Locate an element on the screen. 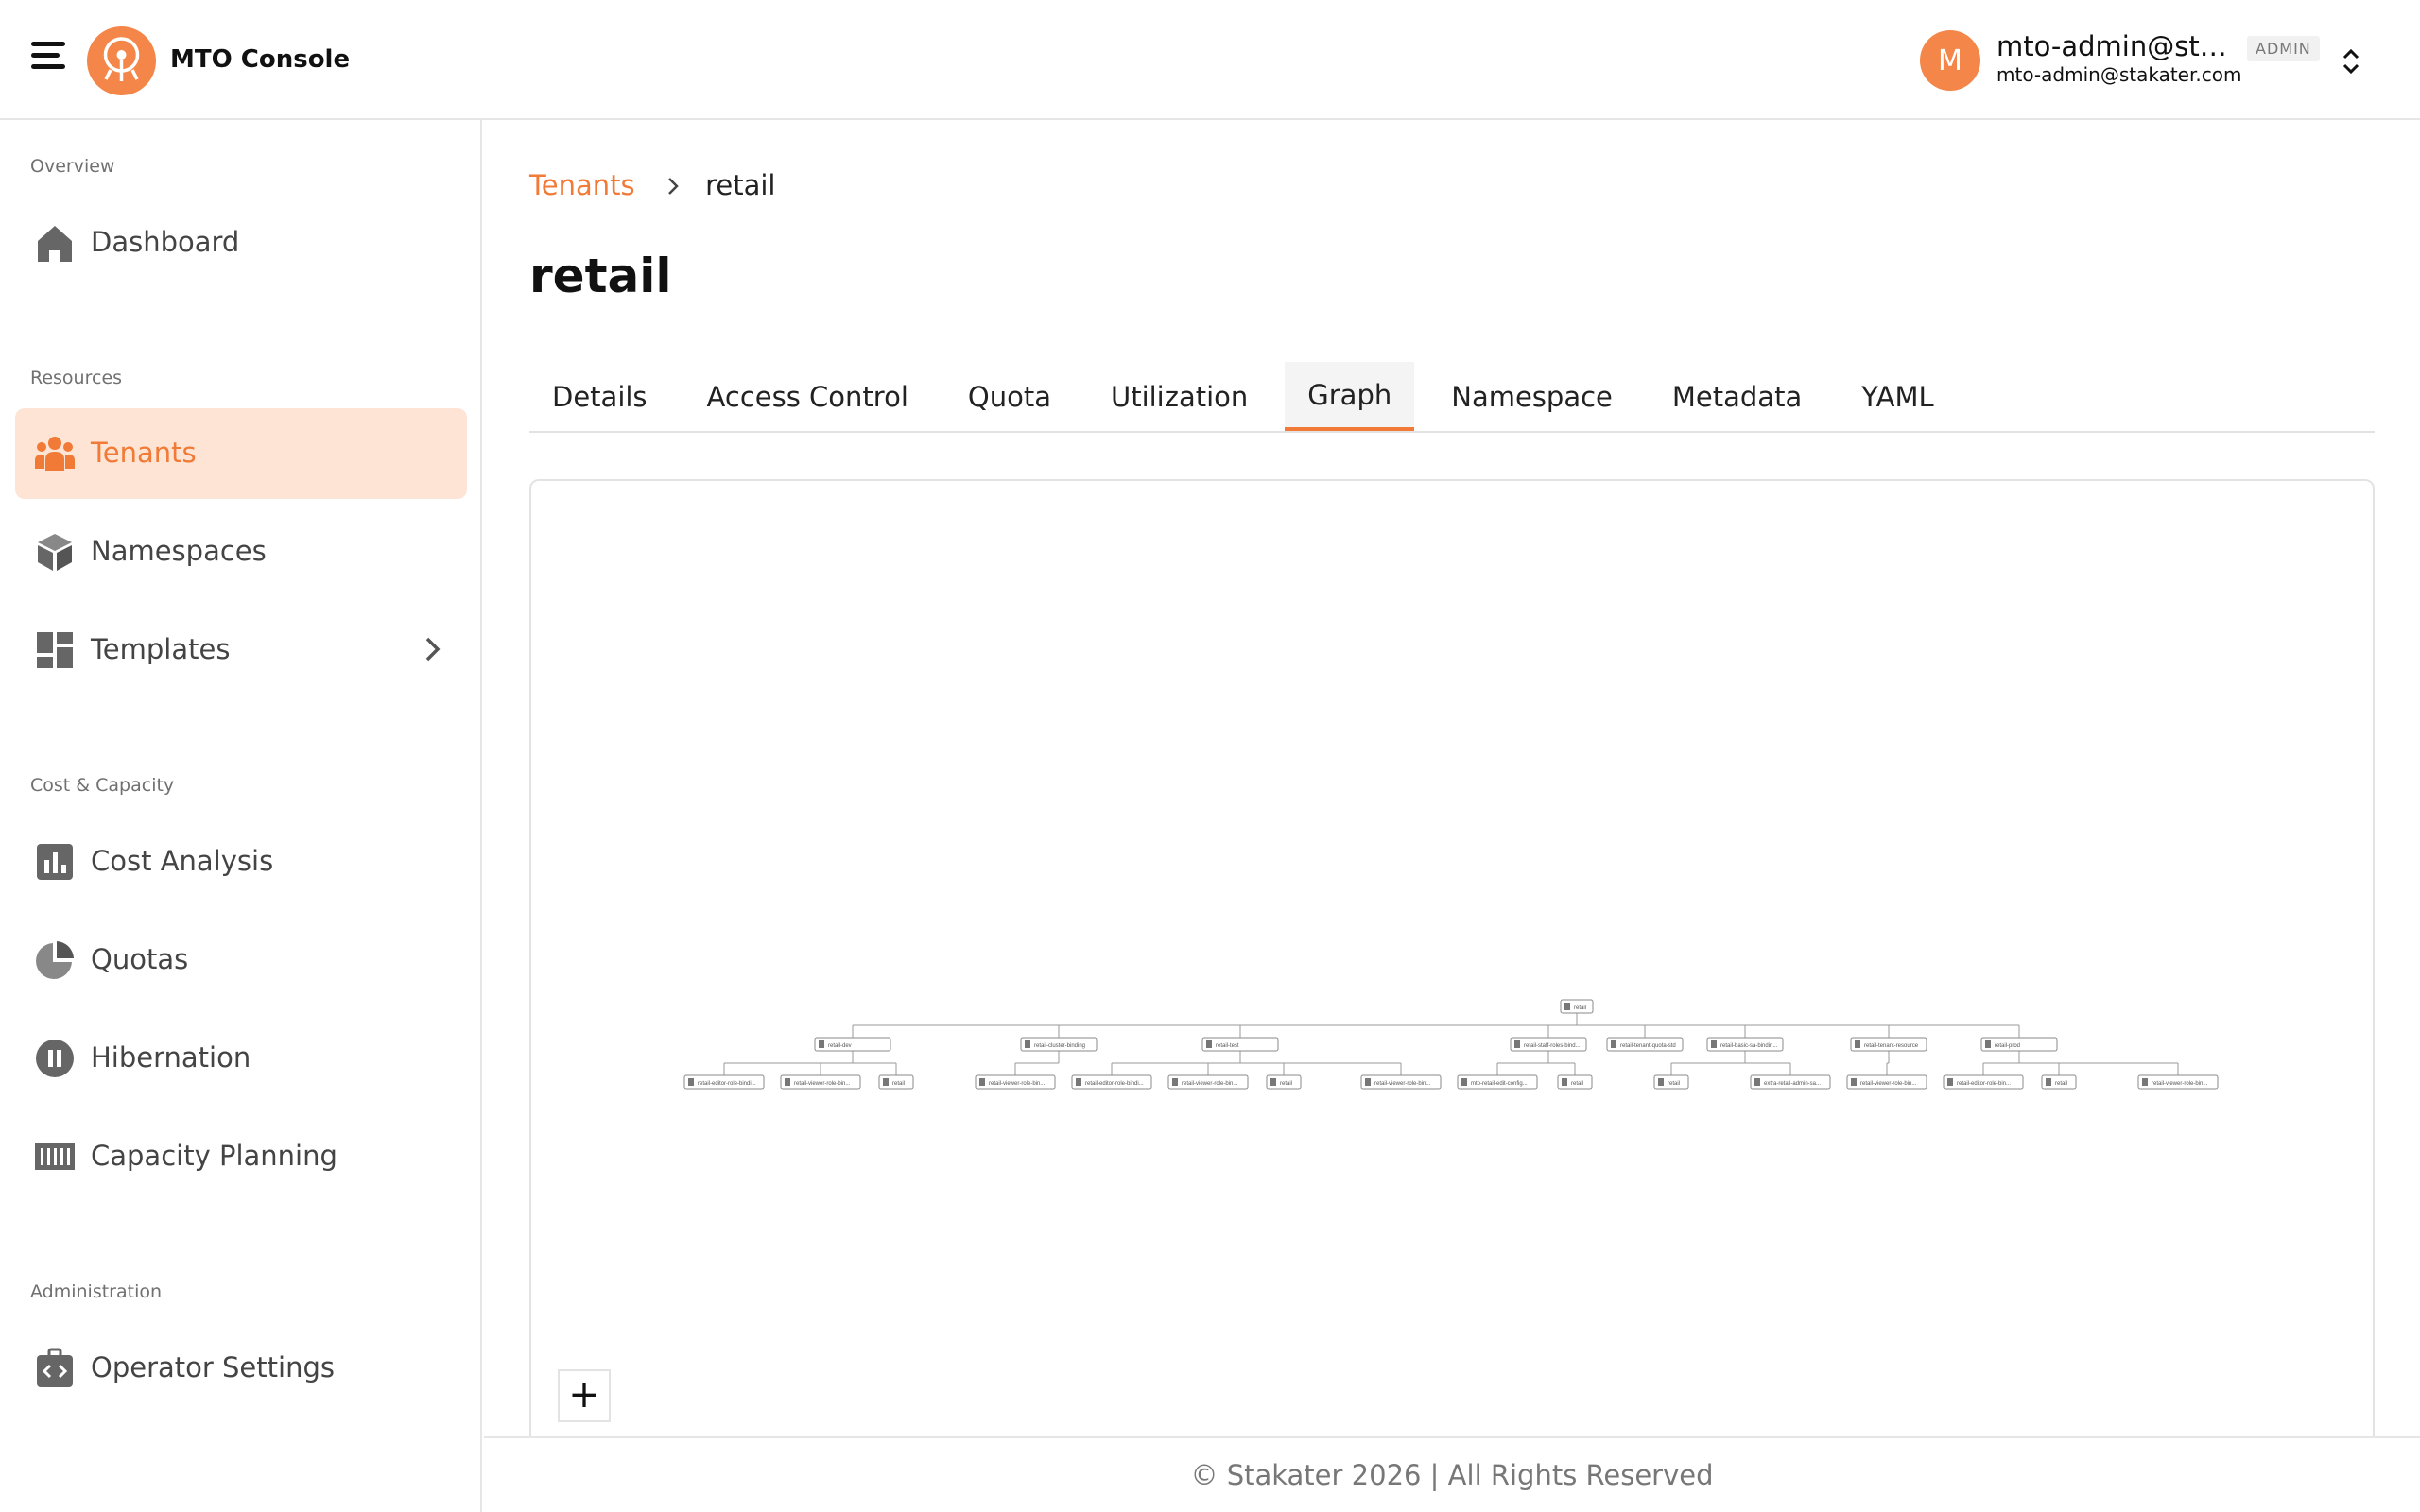  graph-node: retail-test is located at coordinates (1240, 1044).